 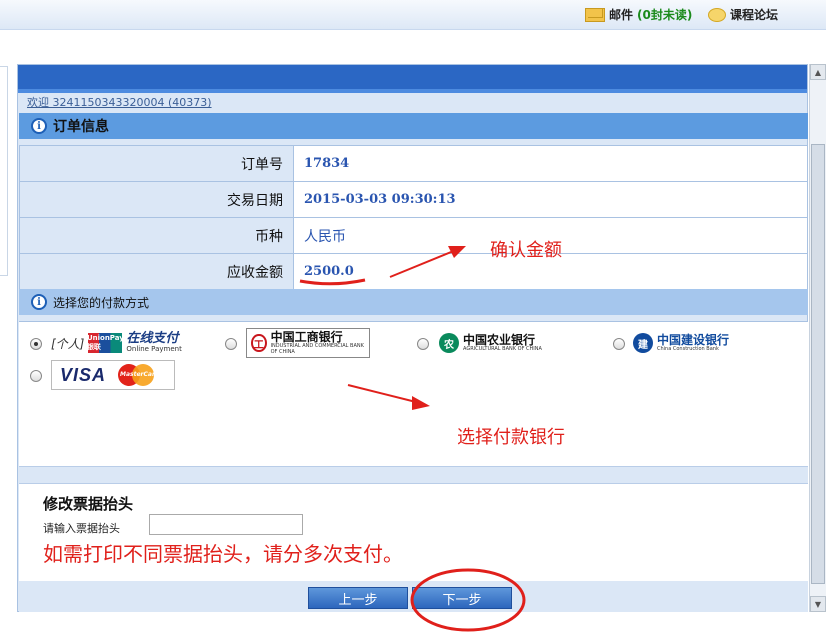 I want to click on currency-label: 币种, so click(x=156, y=235).